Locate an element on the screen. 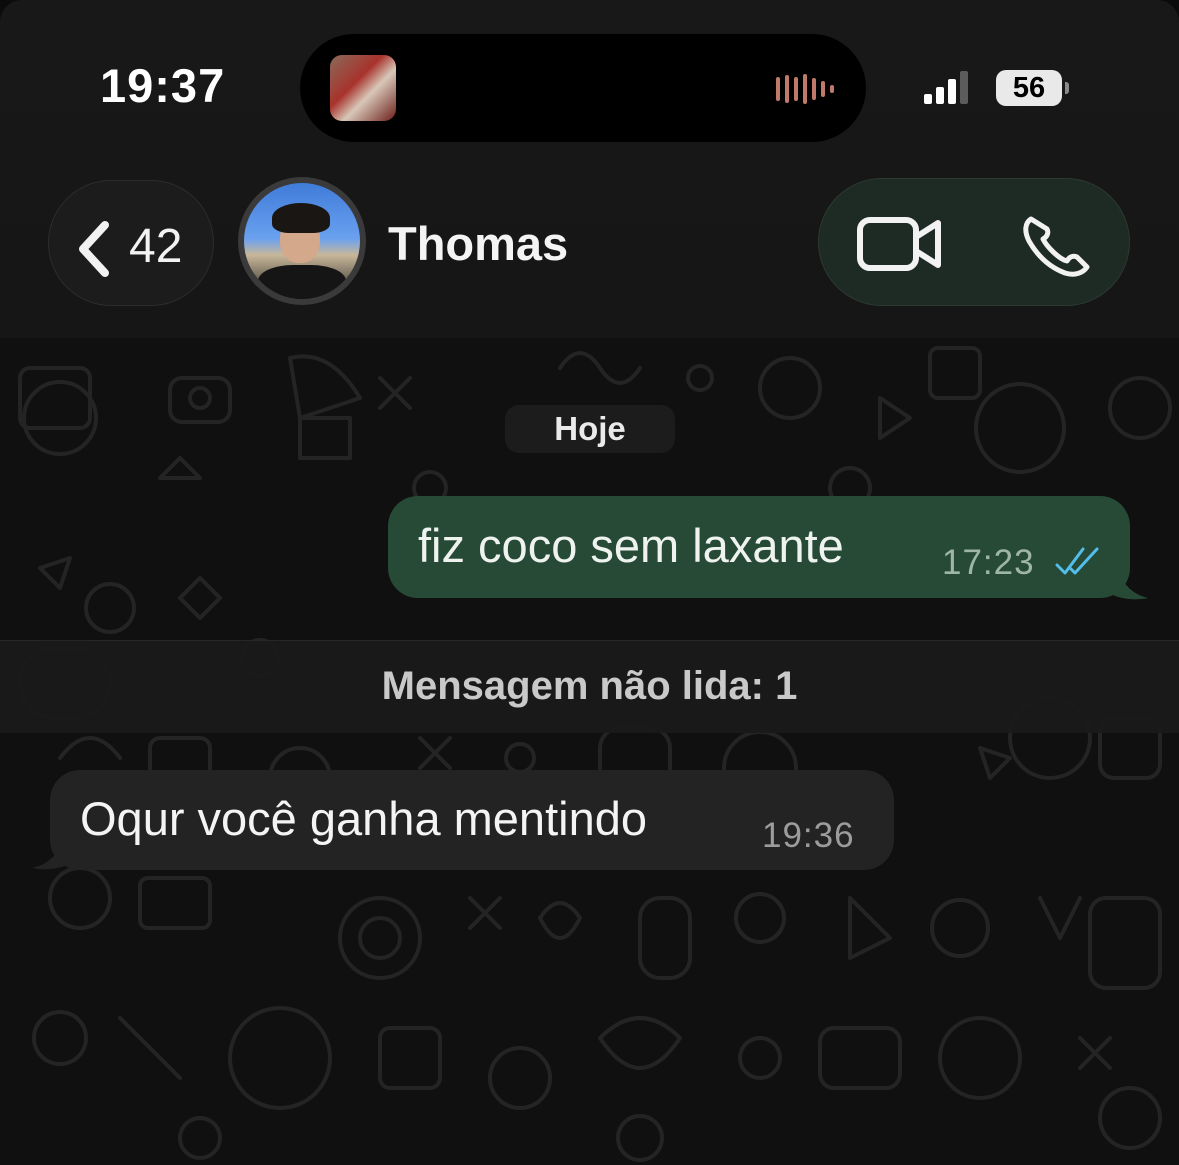 The width and height of the screenshot is (1179, 1165). double-check-icon is located at coordinates (1077, 561).